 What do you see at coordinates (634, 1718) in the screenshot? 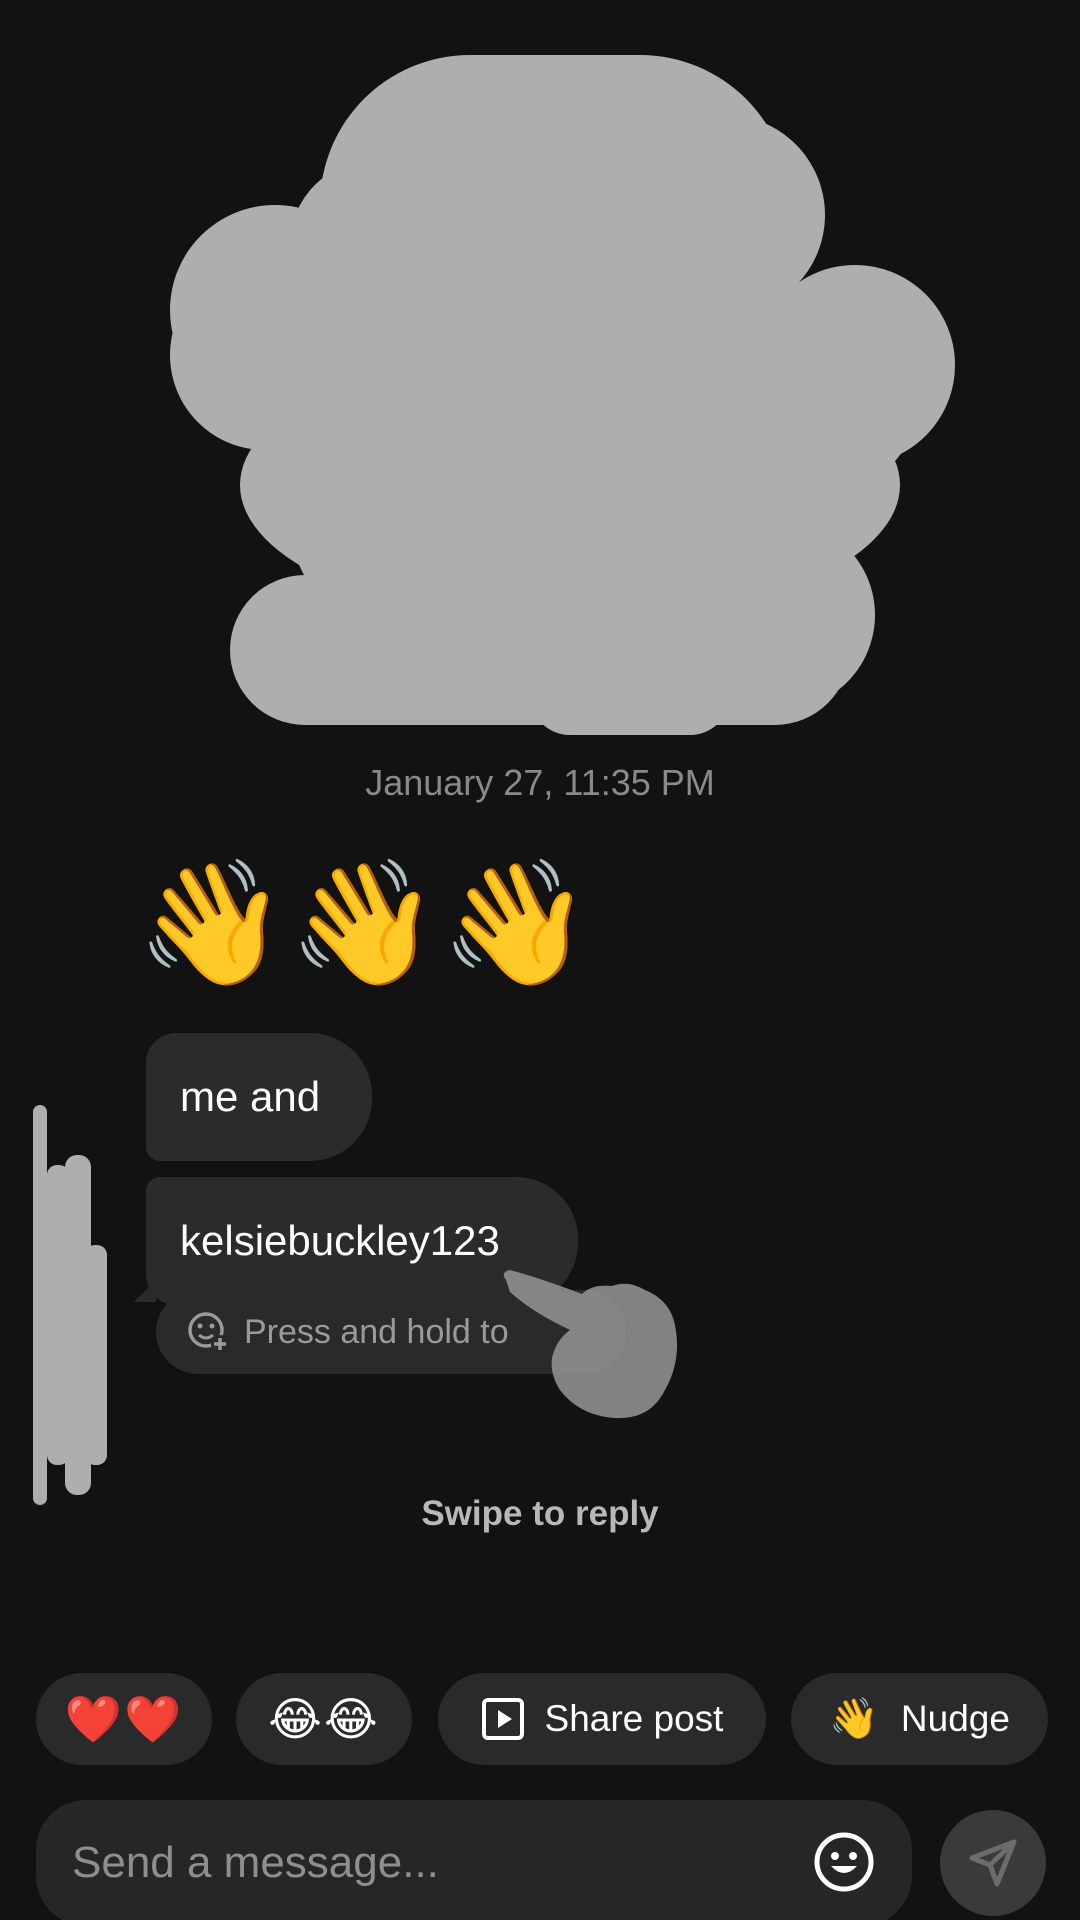
I see `share-post-label: Share post` at bounding box center [634, 1718].